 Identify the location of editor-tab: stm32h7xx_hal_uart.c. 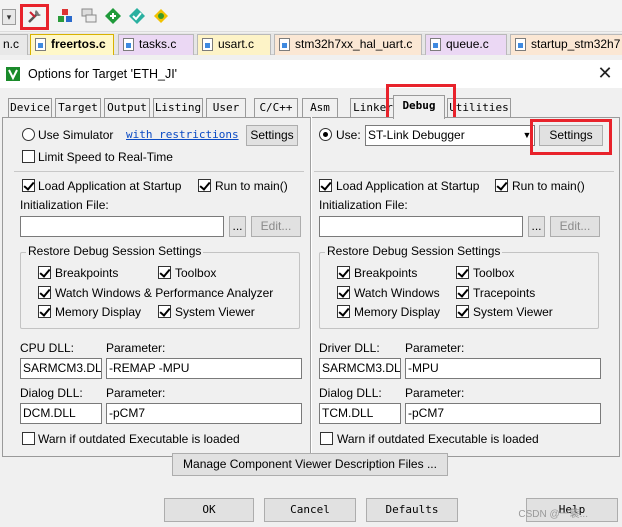
(348, 44).